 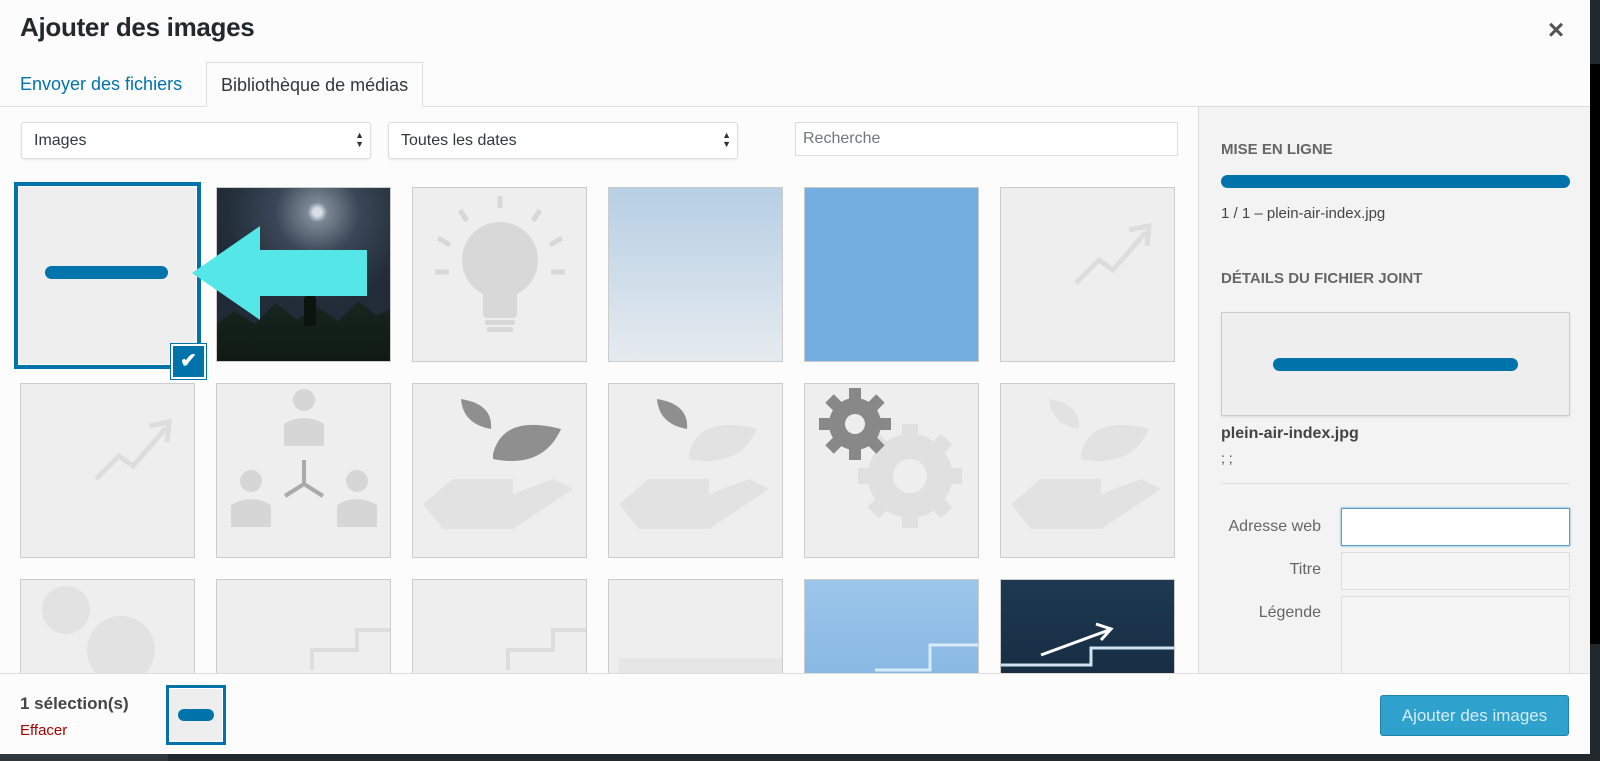 I want to click on media-thumb-gradient-light-blue, so click(x=695, y=274).